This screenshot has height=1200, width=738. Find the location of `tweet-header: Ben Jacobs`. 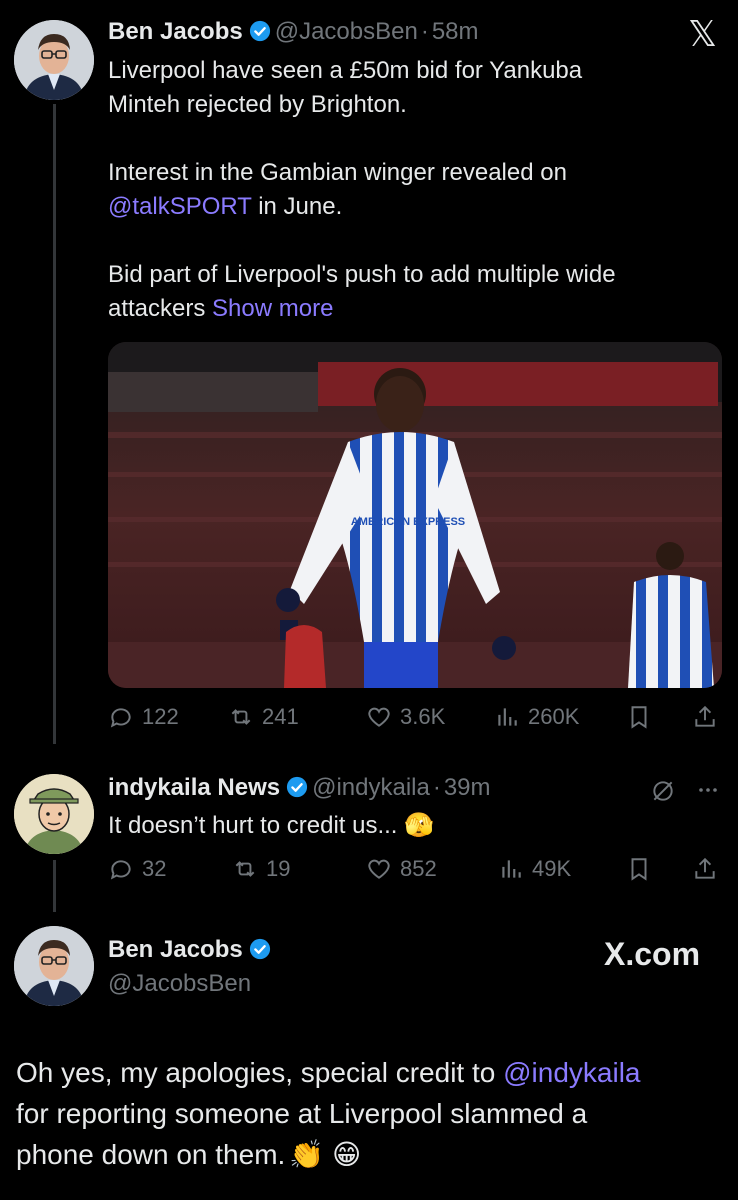

tweet-header: Ben Jacobs is located at coordinates (191, 950).